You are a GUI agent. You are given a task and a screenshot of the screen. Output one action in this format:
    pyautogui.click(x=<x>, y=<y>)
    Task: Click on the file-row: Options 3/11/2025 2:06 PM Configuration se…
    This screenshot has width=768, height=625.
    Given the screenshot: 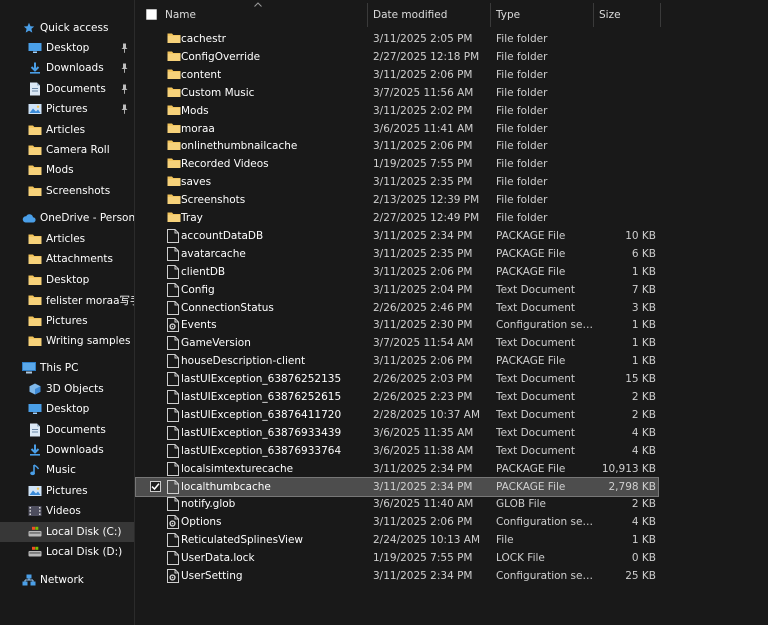 What is the action you would take?
    pyautogui.click(x=397, y=522)
    